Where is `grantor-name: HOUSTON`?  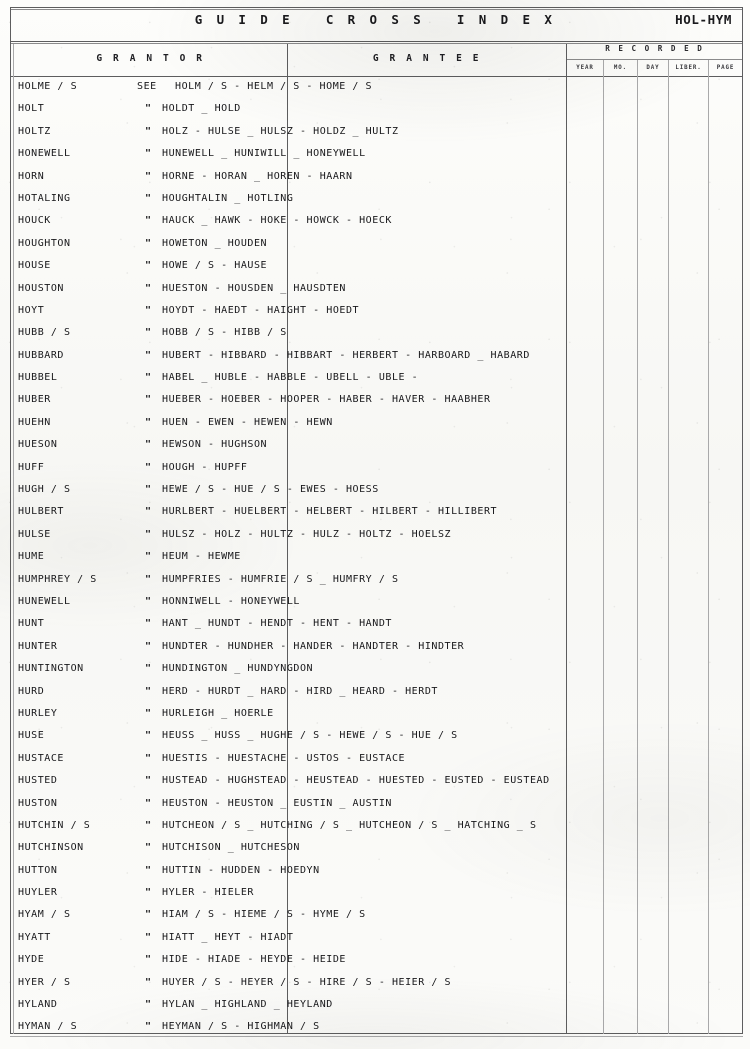 grantor-name: HOUSTON is located at coordinates (41, 288).